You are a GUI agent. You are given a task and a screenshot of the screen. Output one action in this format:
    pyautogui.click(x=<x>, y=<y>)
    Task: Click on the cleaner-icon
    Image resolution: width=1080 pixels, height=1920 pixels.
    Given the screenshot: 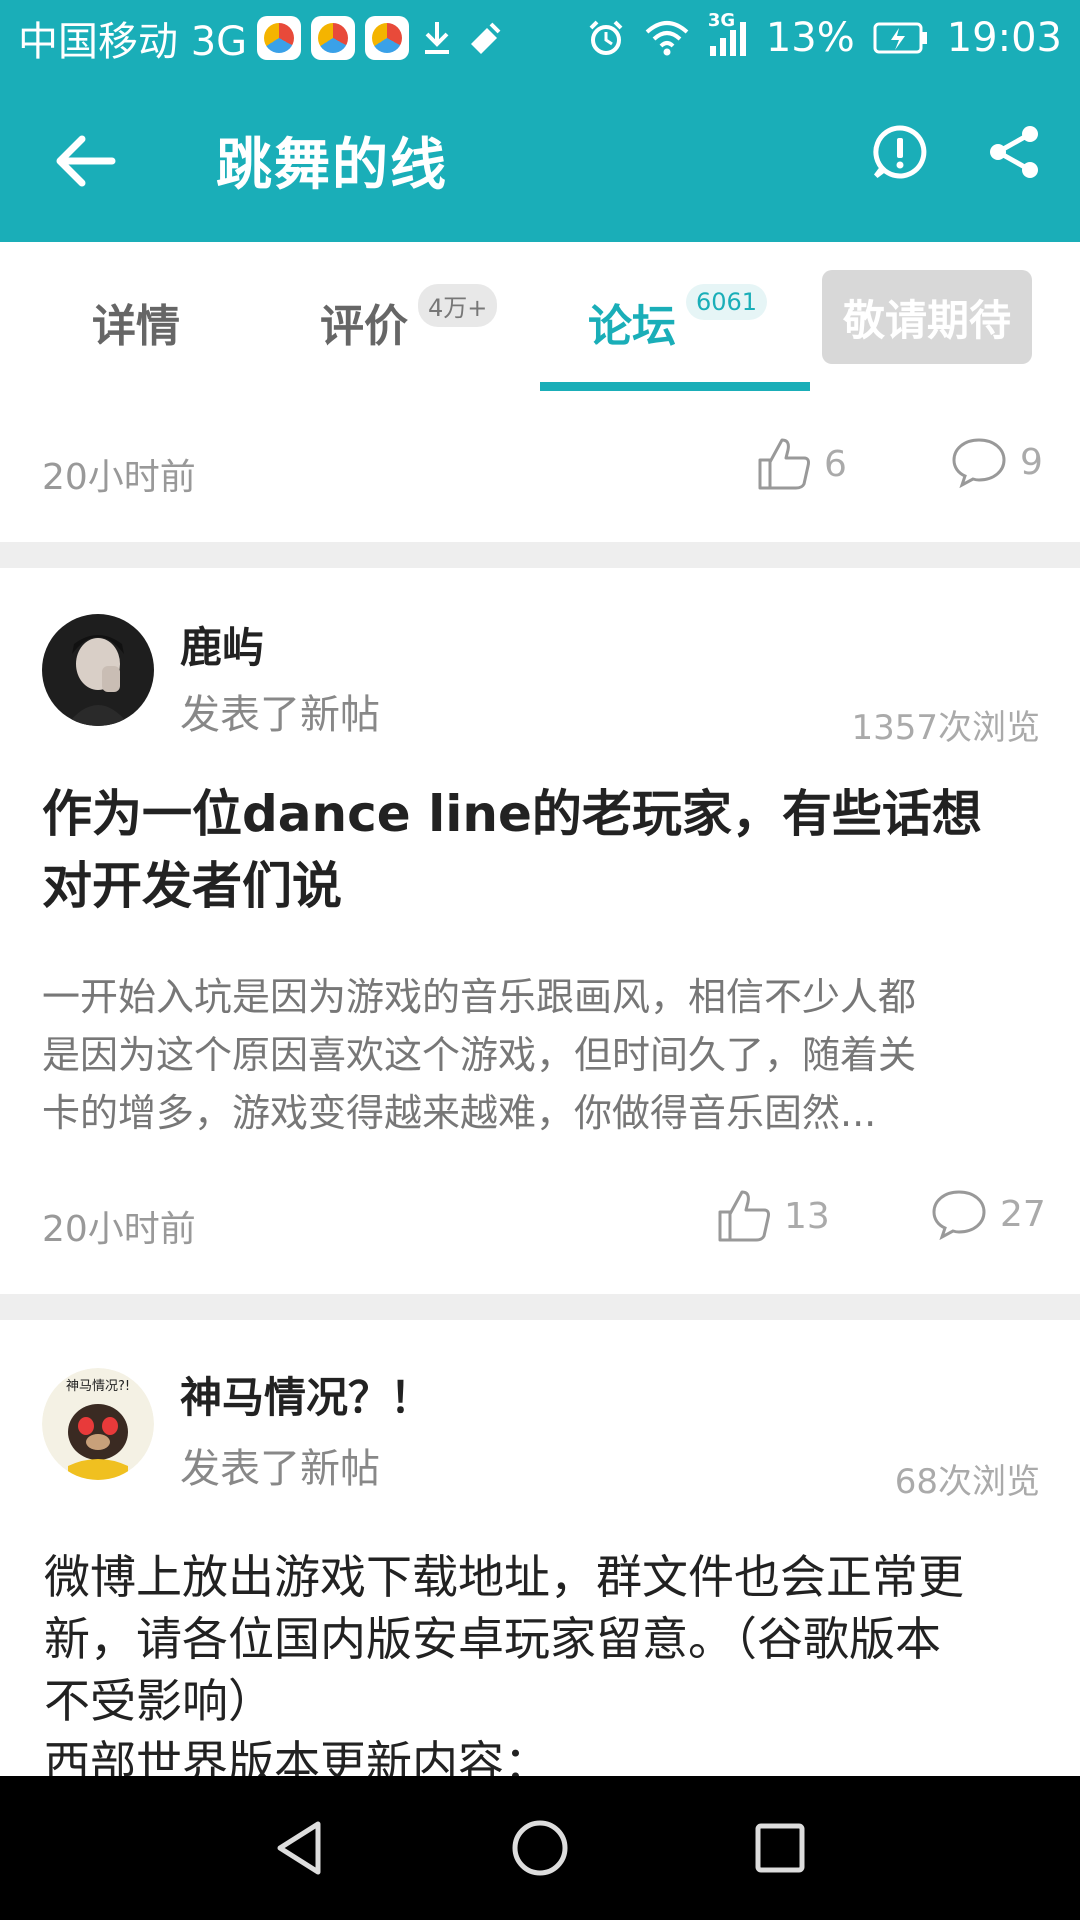 What is the action you would take?
    pyautogui.click(x=485, y=38)
    